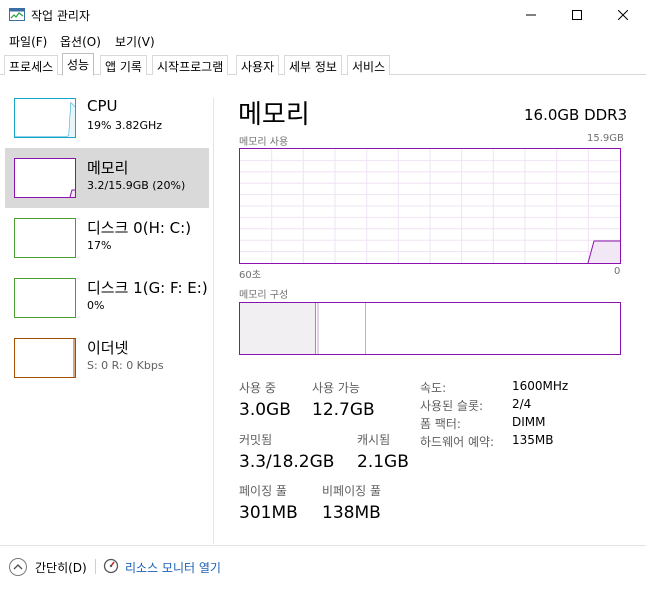 This screenshot has width=646, height=593. I want to click on tab-processes: 프로세스, so click(31, 65).